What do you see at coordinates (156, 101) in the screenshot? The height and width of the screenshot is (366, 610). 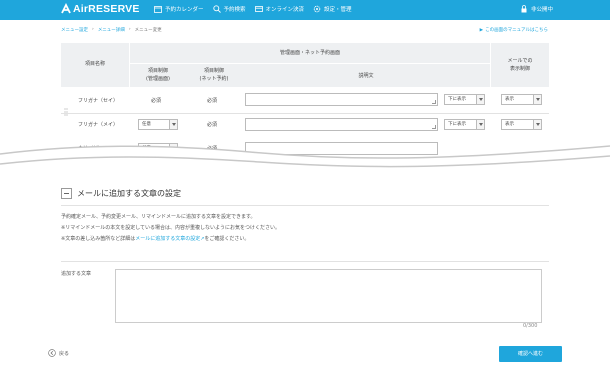 I see `row-admin-control: 必須` at bounding box center [156, 101].